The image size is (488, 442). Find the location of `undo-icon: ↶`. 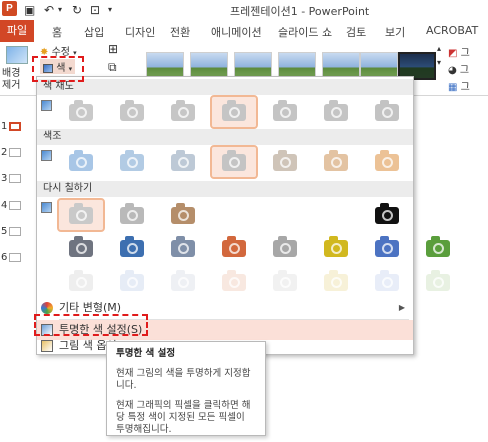

undo-icon: ↶ is located at coordinates (49, 10).